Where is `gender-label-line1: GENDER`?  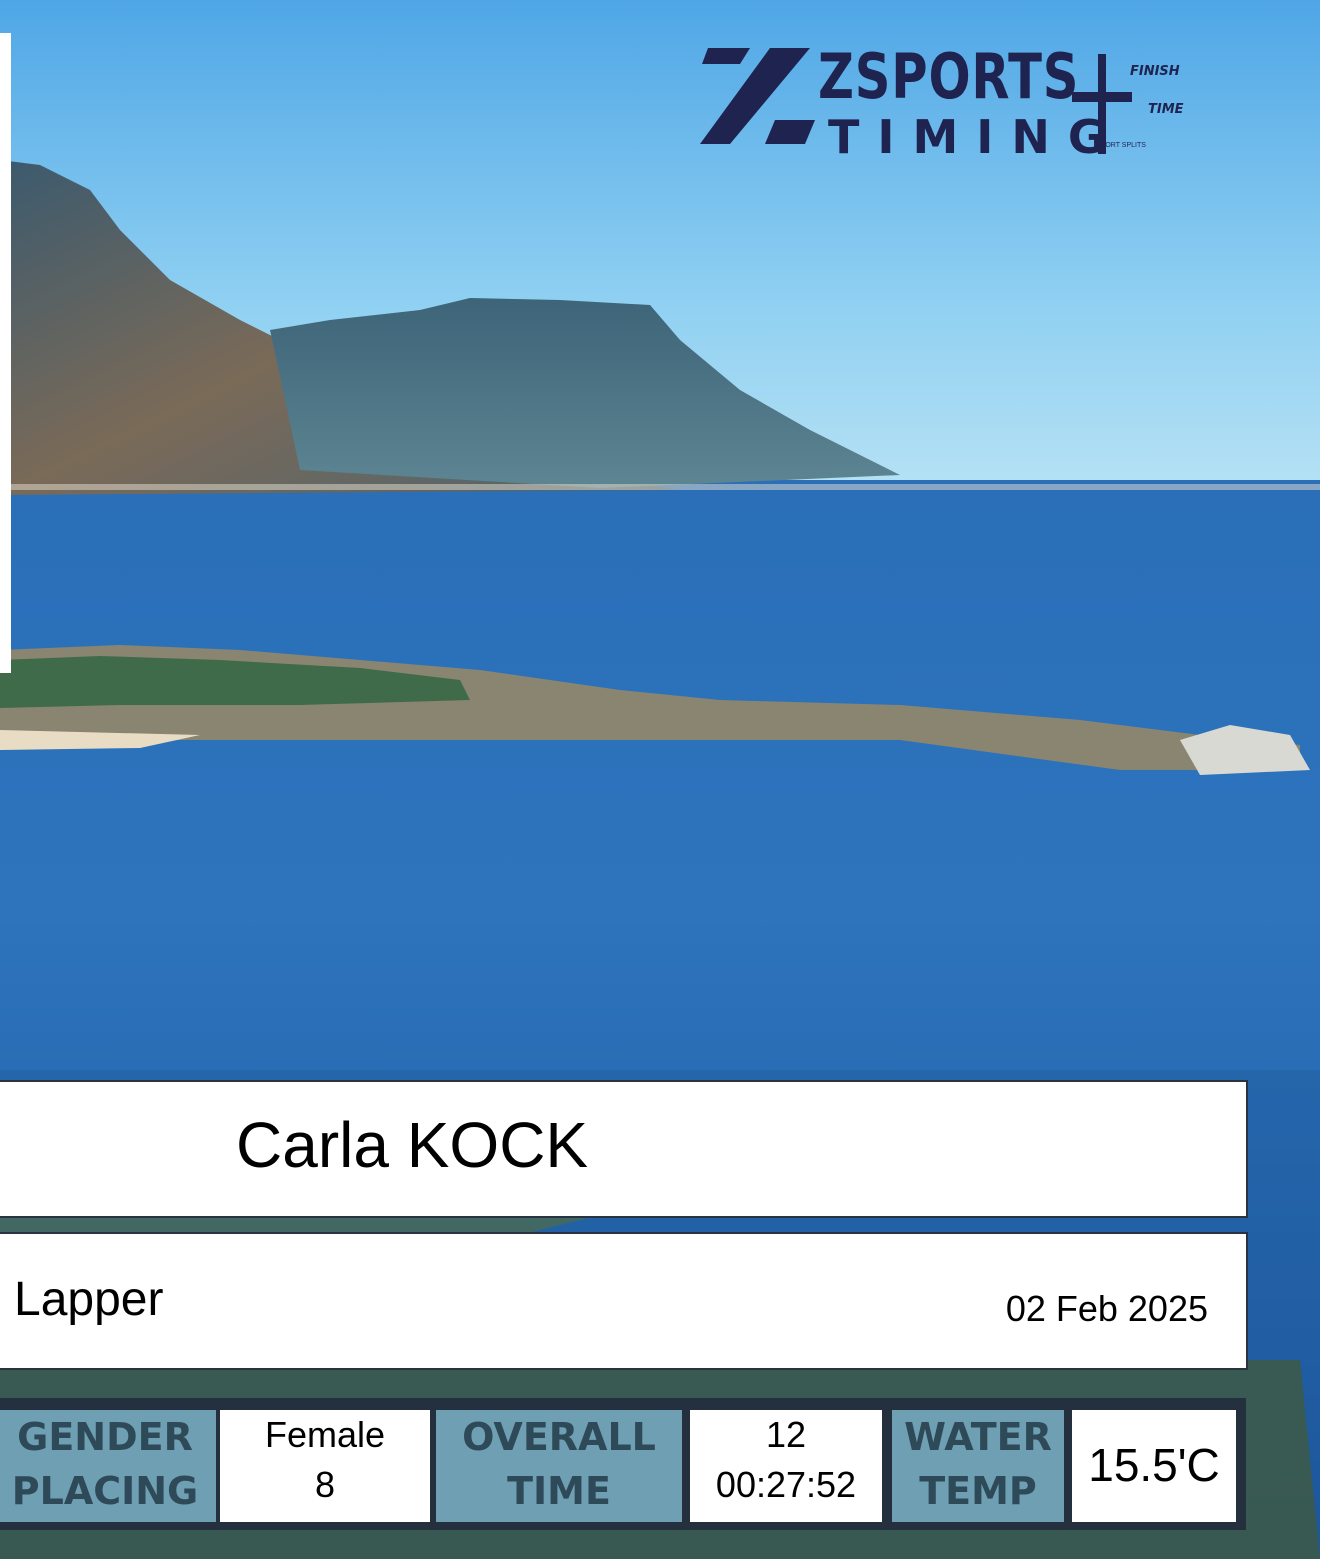 gender-label-line1: GENDER is located at coordinates (105, 1437).